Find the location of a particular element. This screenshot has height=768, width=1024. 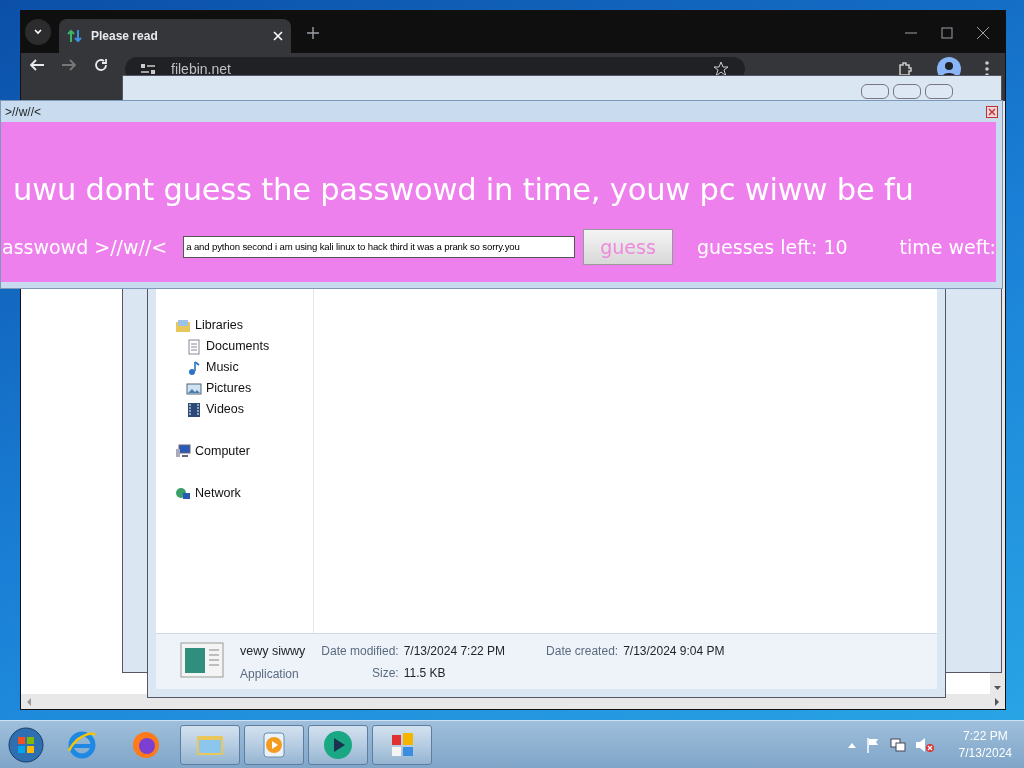

maximize-icon is located at coordinates (947, 33).